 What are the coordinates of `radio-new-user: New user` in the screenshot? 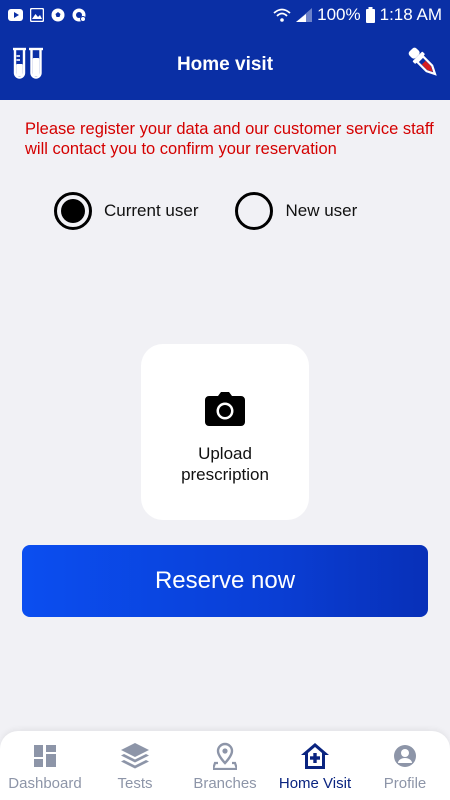 It's located at (296, 211).